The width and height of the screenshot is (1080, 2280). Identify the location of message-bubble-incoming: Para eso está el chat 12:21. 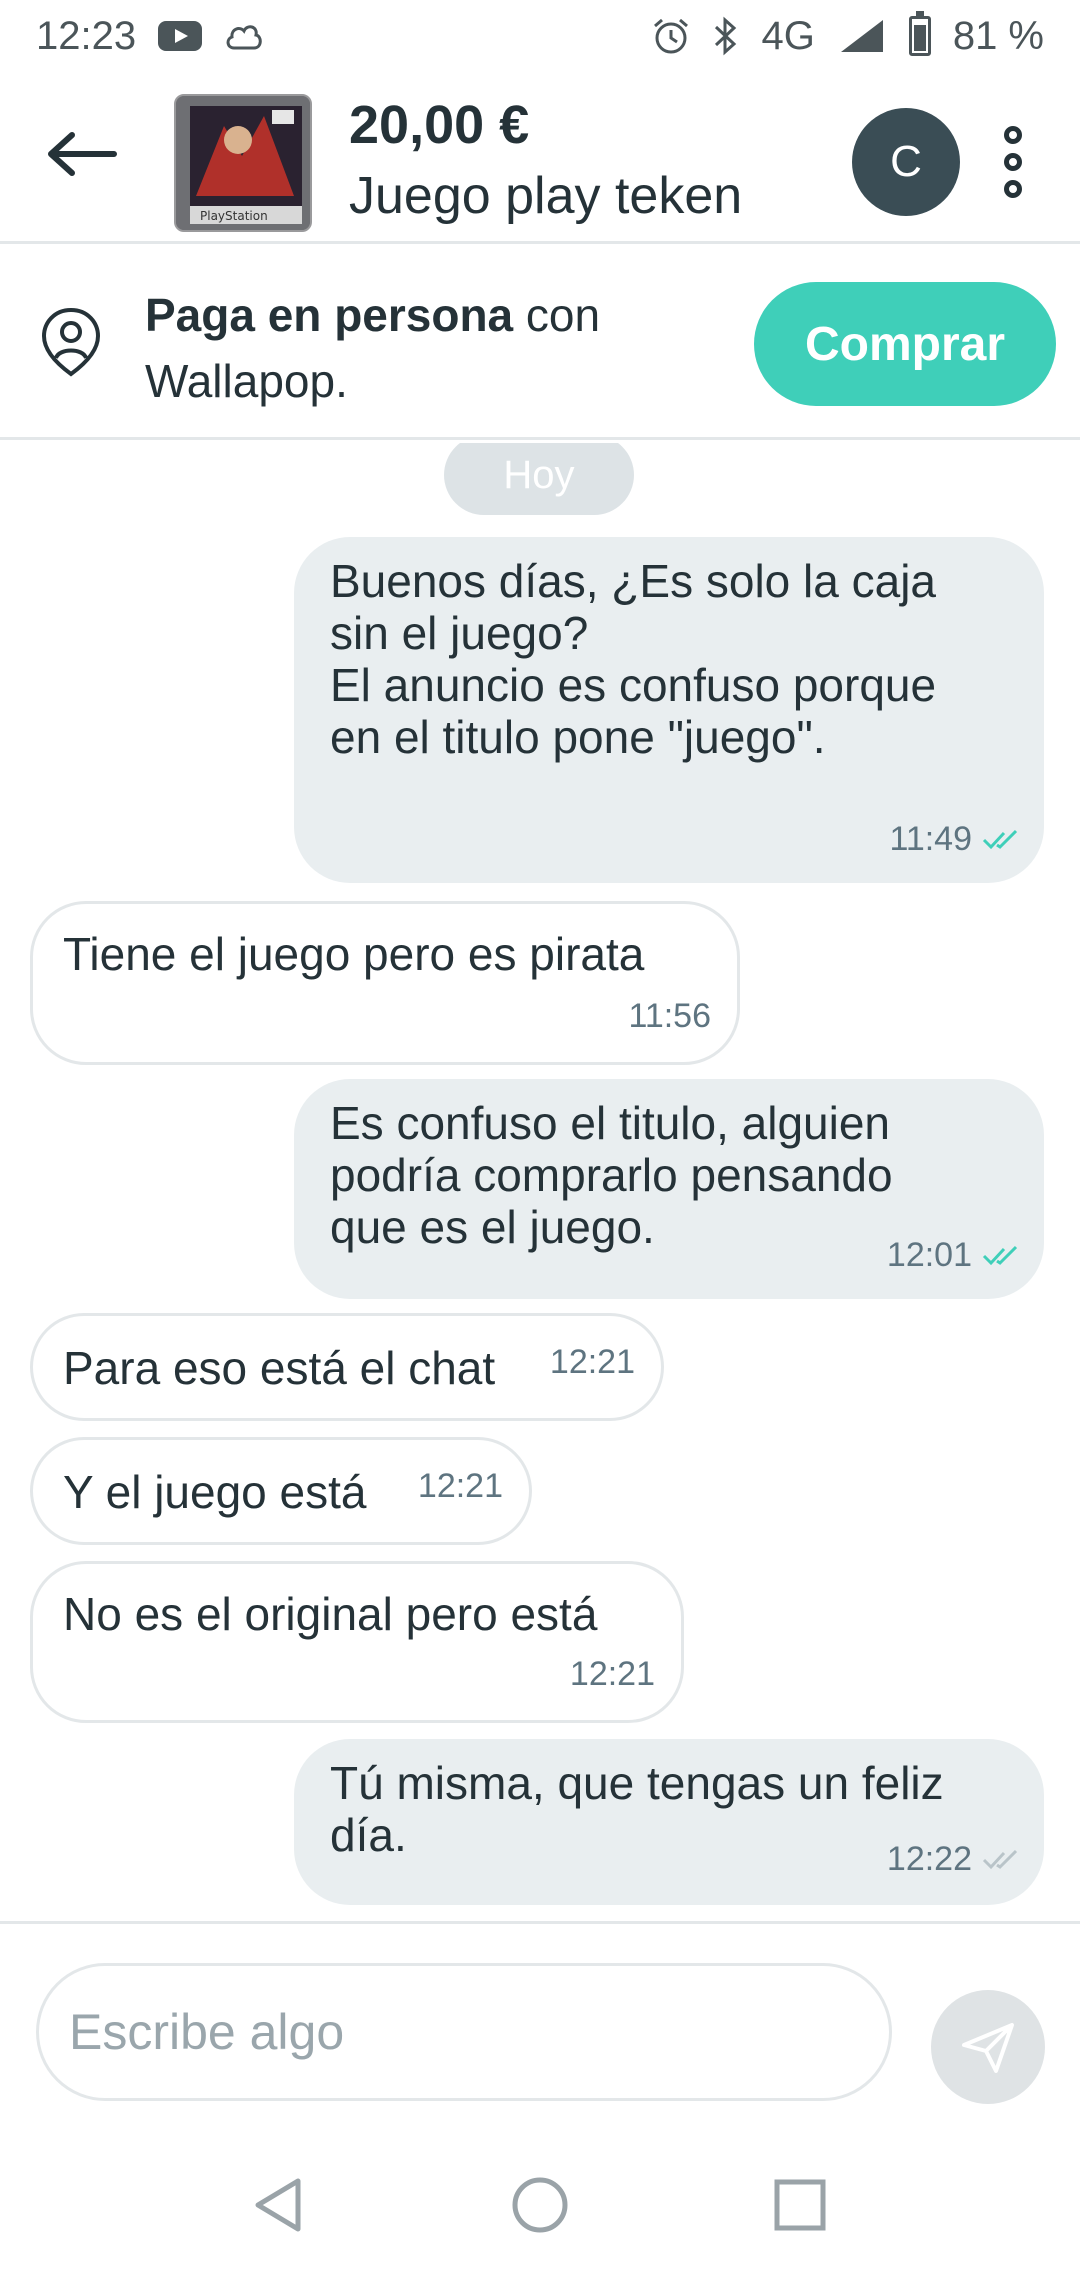
(347, 1367).